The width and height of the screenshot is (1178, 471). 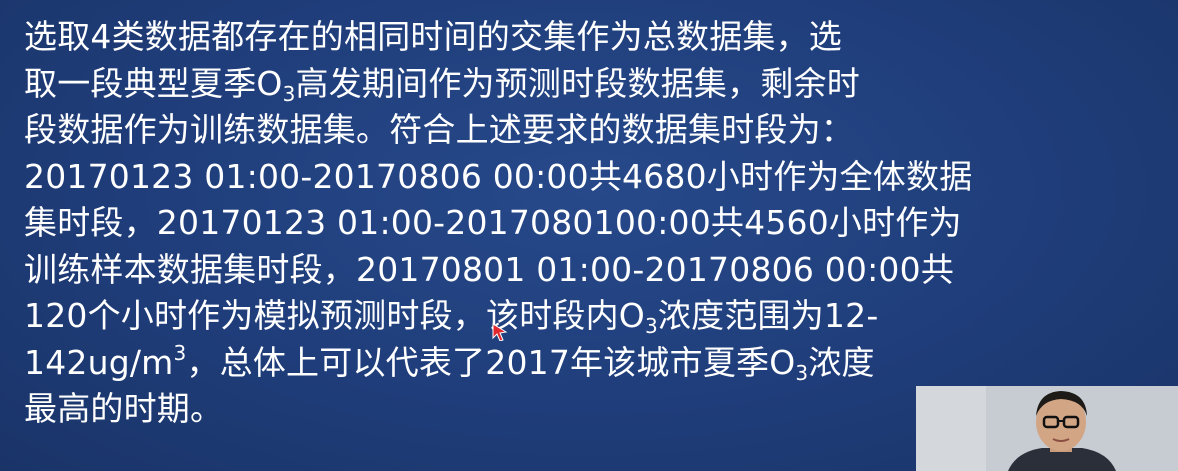 I want to click on text-segment: 高发期间作为预测时段数据集，剩余时, so click(x=577, y=83).